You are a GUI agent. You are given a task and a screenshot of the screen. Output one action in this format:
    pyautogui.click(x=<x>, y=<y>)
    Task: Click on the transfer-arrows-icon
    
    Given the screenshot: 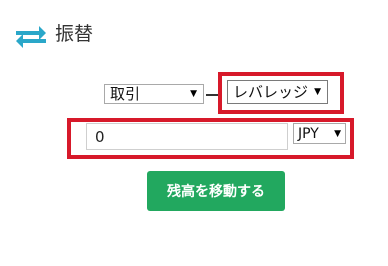 What is the action you would take?
    pyautogui.click(x=31, y=37)
    